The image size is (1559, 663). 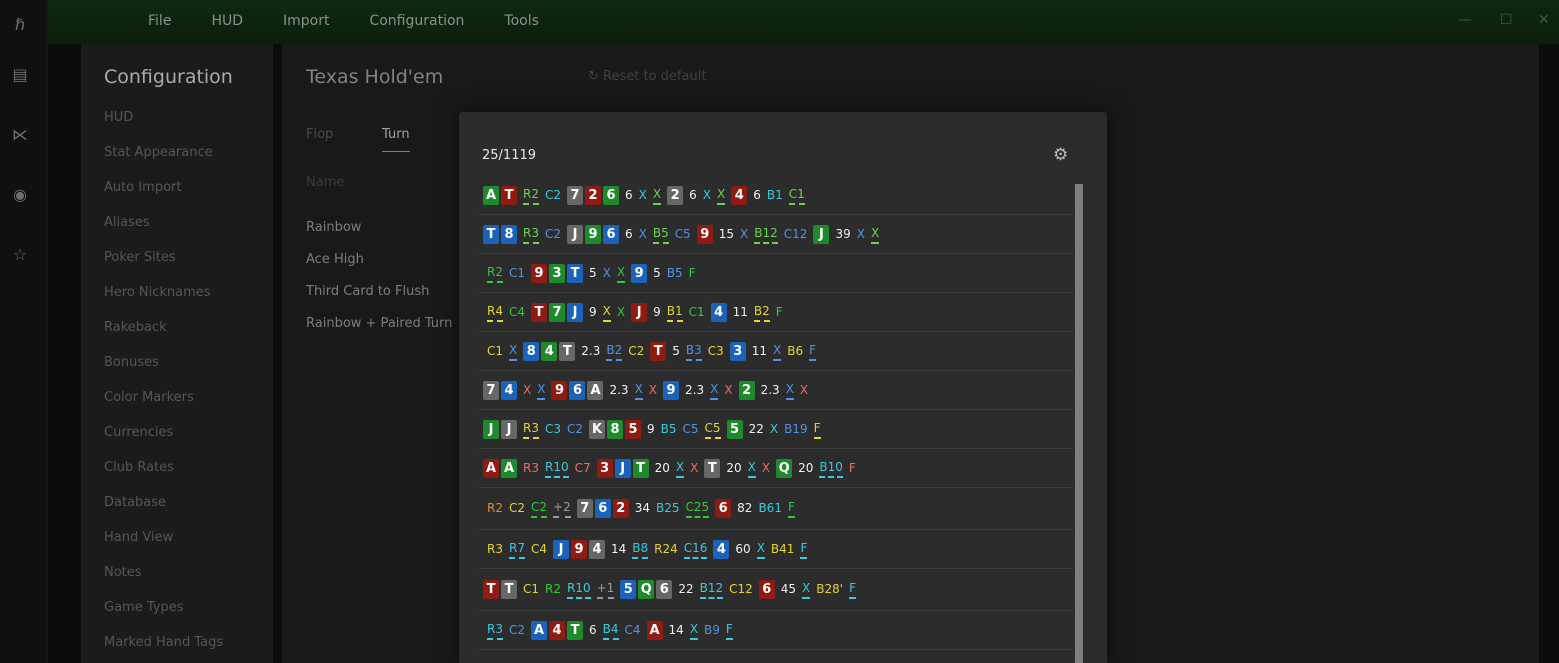 What do you see at coordinates (24, 331) in the screenshot?
I see `left-rail: ℏ ▤ ⋉ ◉ ☆` at bounding box center [24, 331].